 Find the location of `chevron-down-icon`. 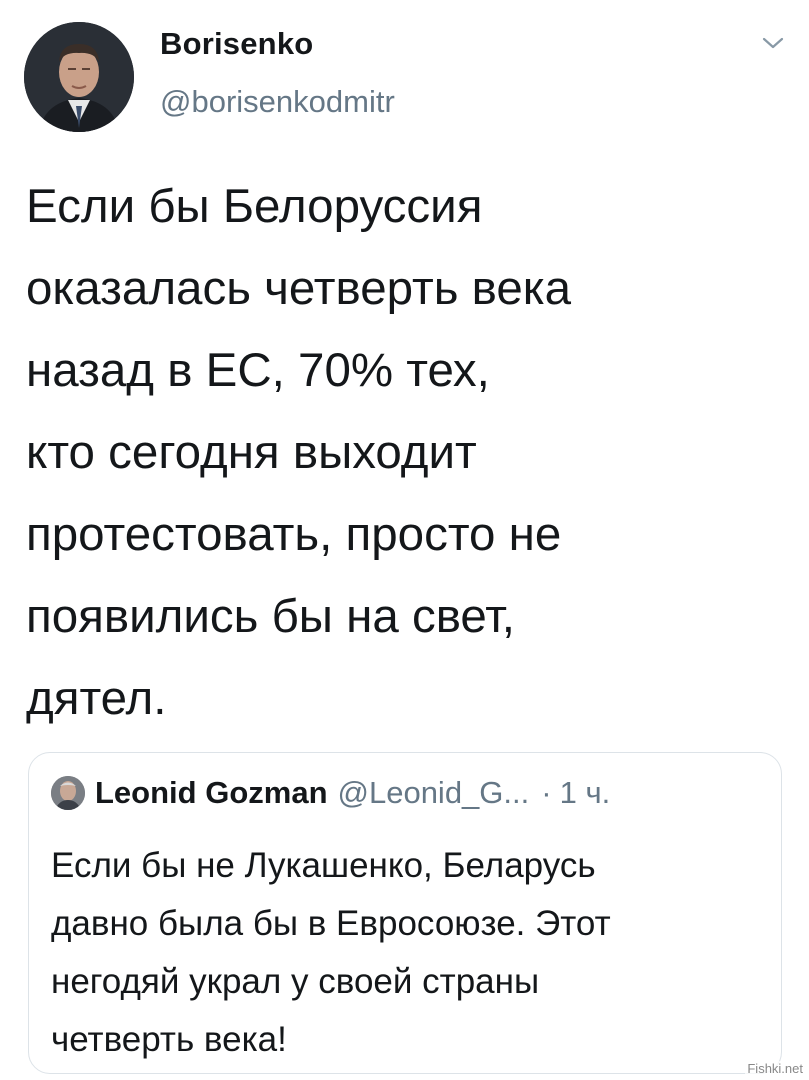

chevron-down-icon is located at coordinates (773, 43).